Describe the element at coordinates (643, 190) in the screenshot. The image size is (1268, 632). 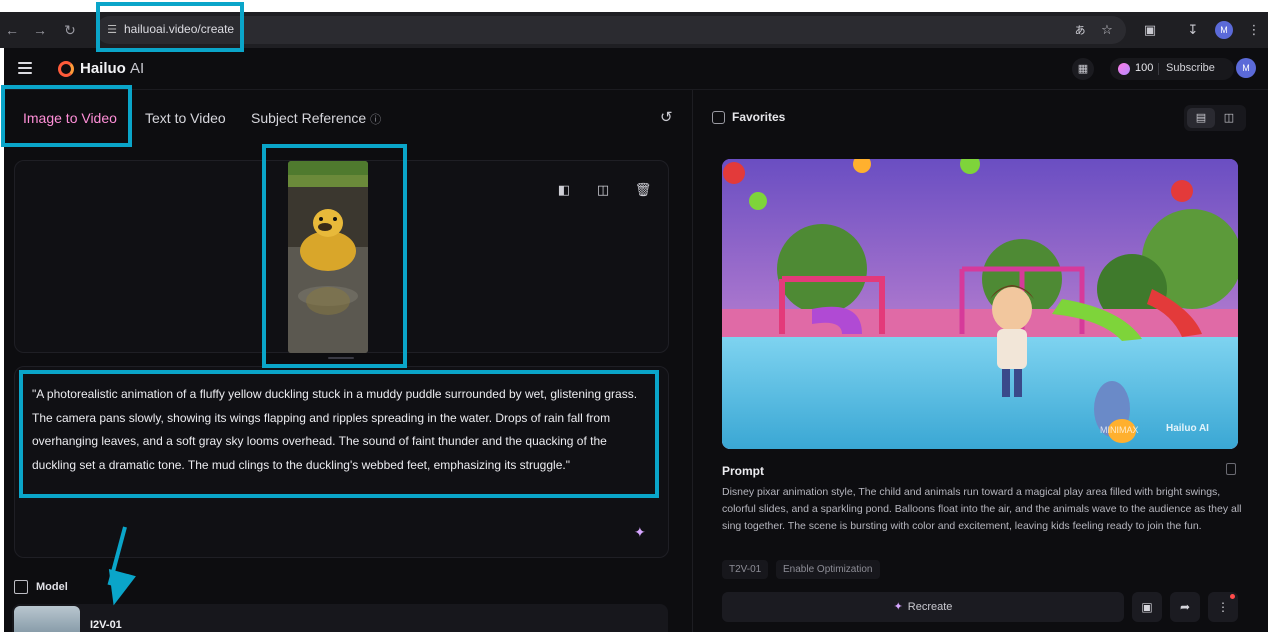
I see `trash-icon: 🗑` at that location.